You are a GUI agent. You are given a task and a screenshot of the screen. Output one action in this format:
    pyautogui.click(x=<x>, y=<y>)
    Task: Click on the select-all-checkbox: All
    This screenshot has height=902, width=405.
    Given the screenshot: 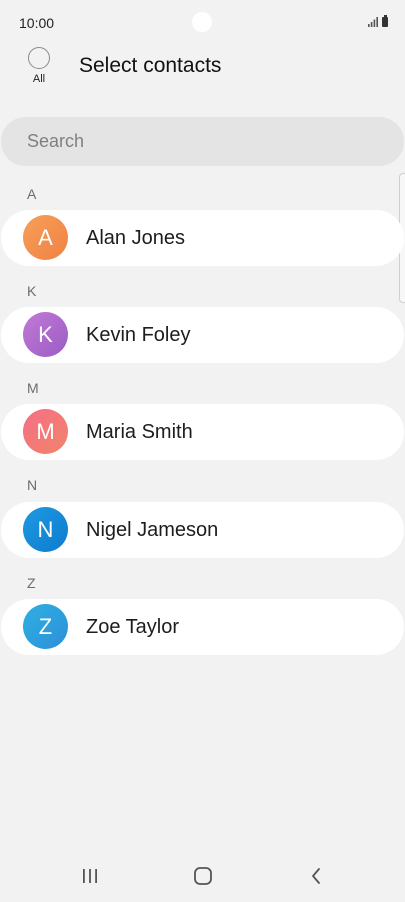 What is the action you would take?
    pyautogui.click(x=39, y=66)
    